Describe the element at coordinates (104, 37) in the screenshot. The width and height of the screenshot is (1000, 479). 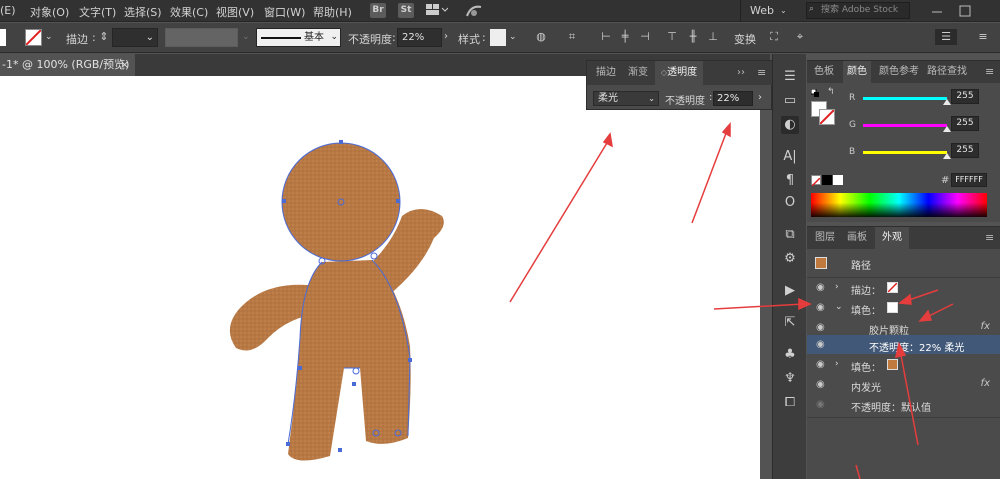
I see `stroke-stepper-icon: ⇕` at that location.